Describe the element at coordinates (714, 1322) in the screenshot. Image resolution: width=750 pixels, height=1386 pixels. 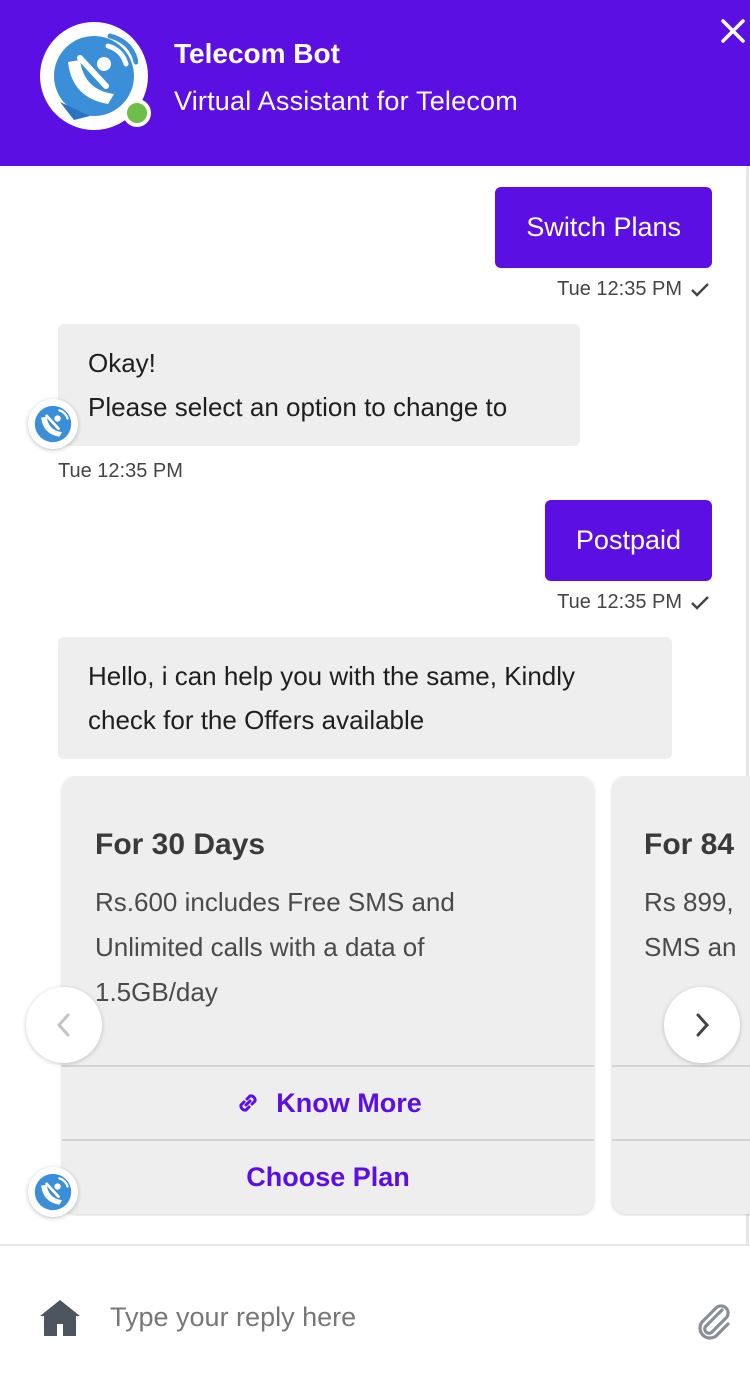
I see `paperclip-icon` at that location.